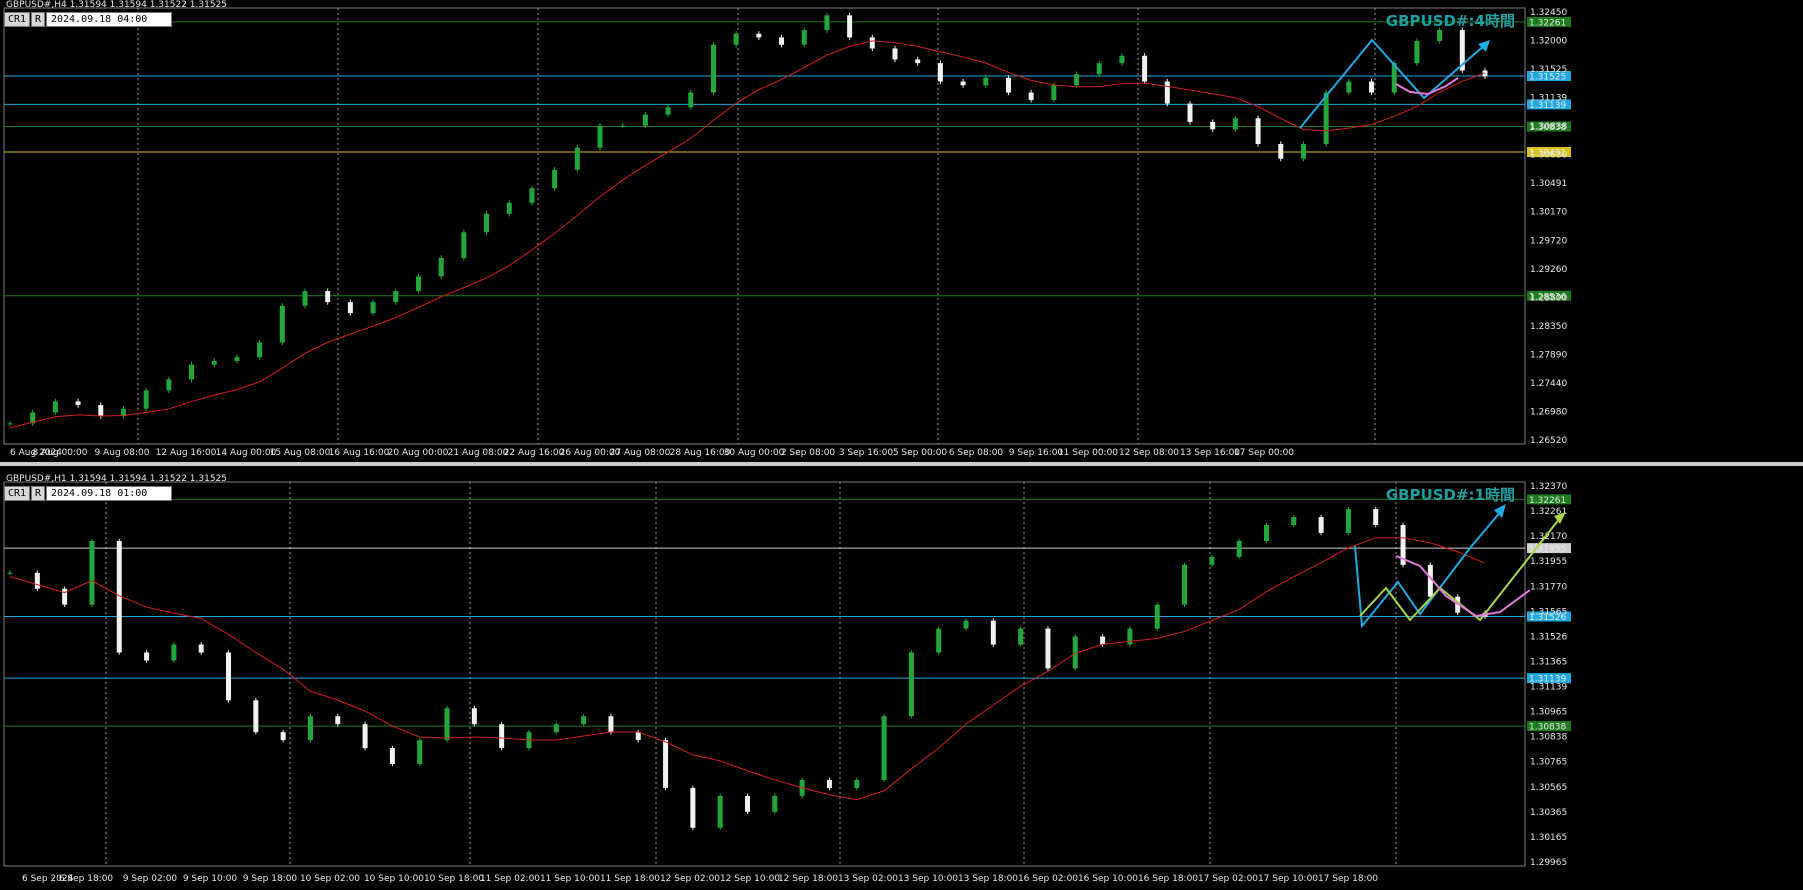 The width and height of the screenshot is (1803, 890). What do you see at coordinates (976, 453) in the screenshot?
I see `time-axis-label: 6 Sep 08:00` at bounding box center [976, 453].